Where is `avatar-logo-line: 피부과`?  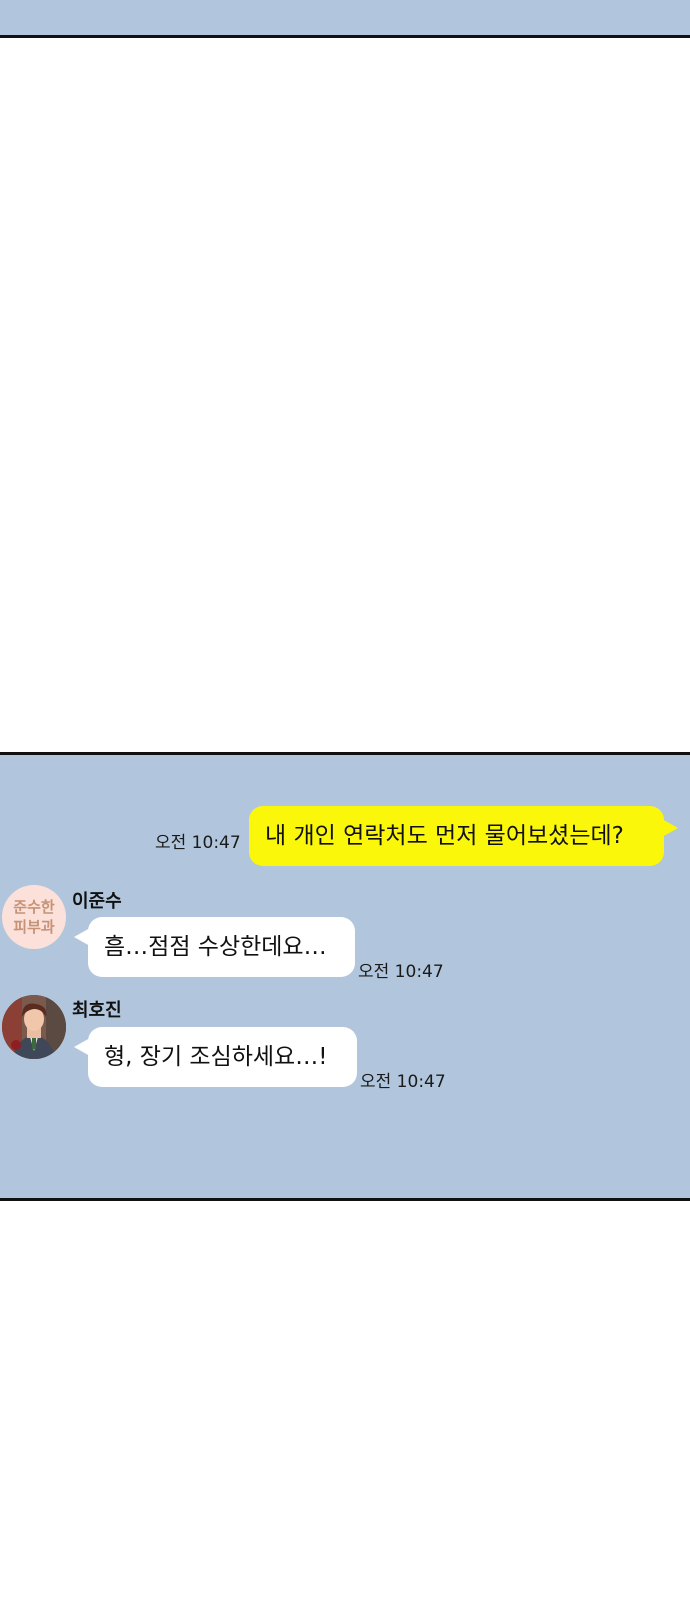
avatar-logo-line: 피부과 is located at coordinates (34, 927).